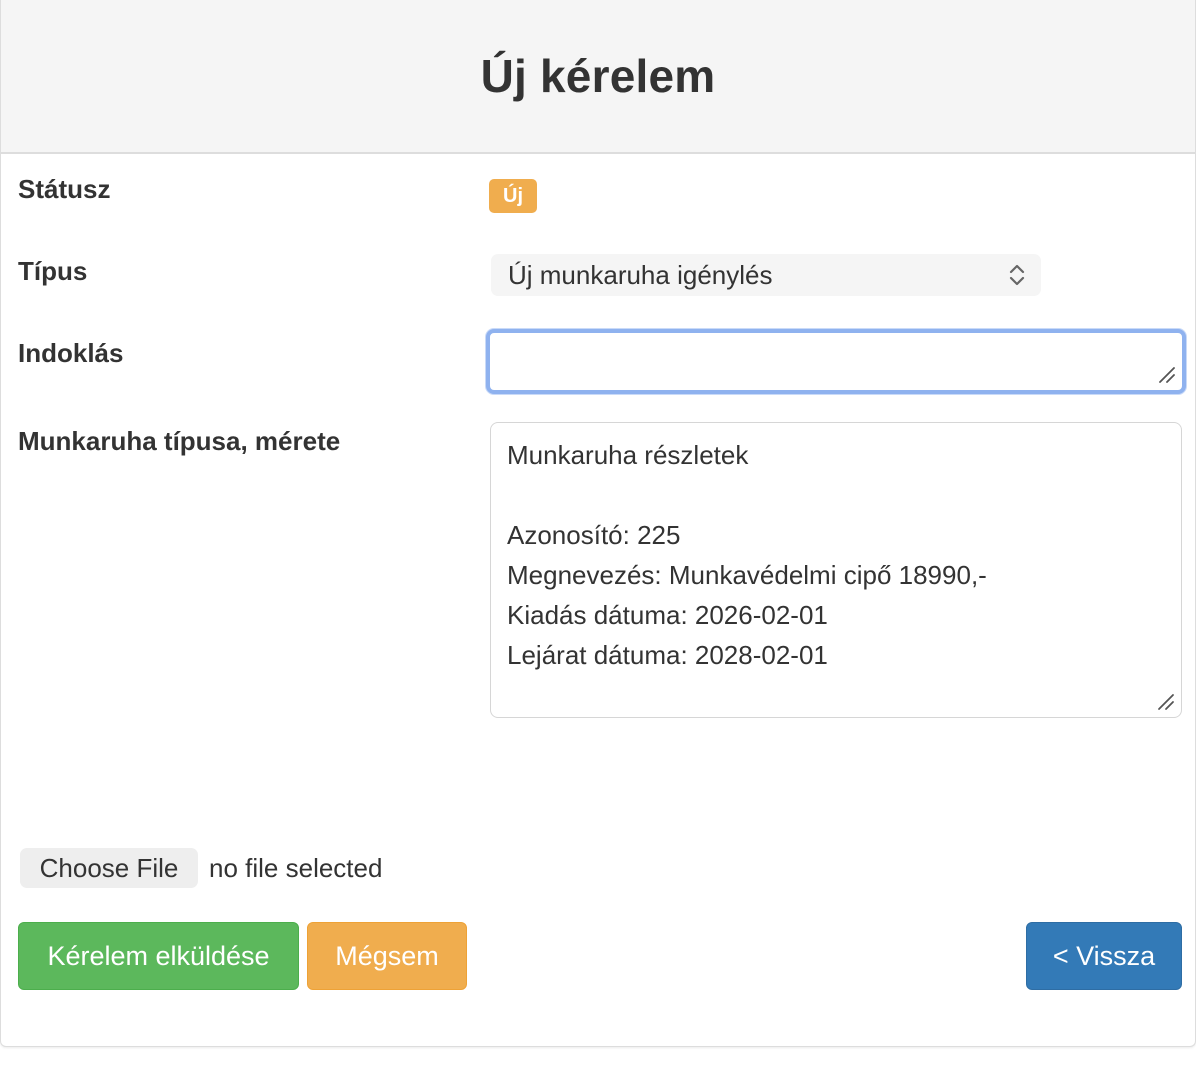 This screenshot has height=1085, width=1196. Describe the element at coordinates (53, 271) in the screenshot. I see `type-label: Típus` at that location.